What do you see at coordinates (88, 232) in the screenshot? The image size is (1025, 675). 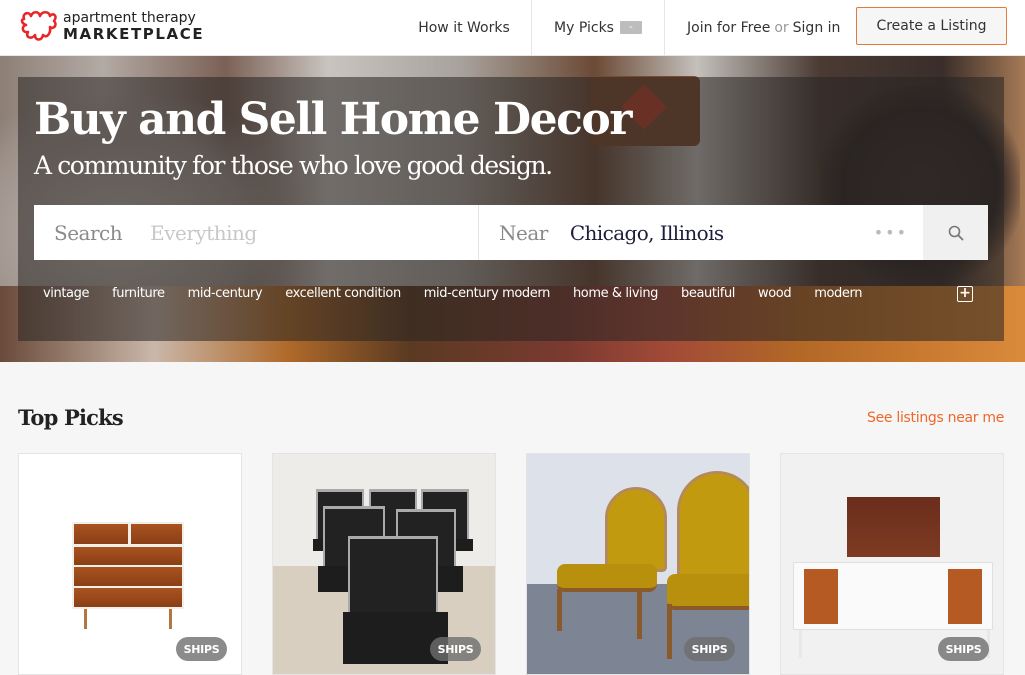 I see `search-label: Search` at bounding box center [88, 232].